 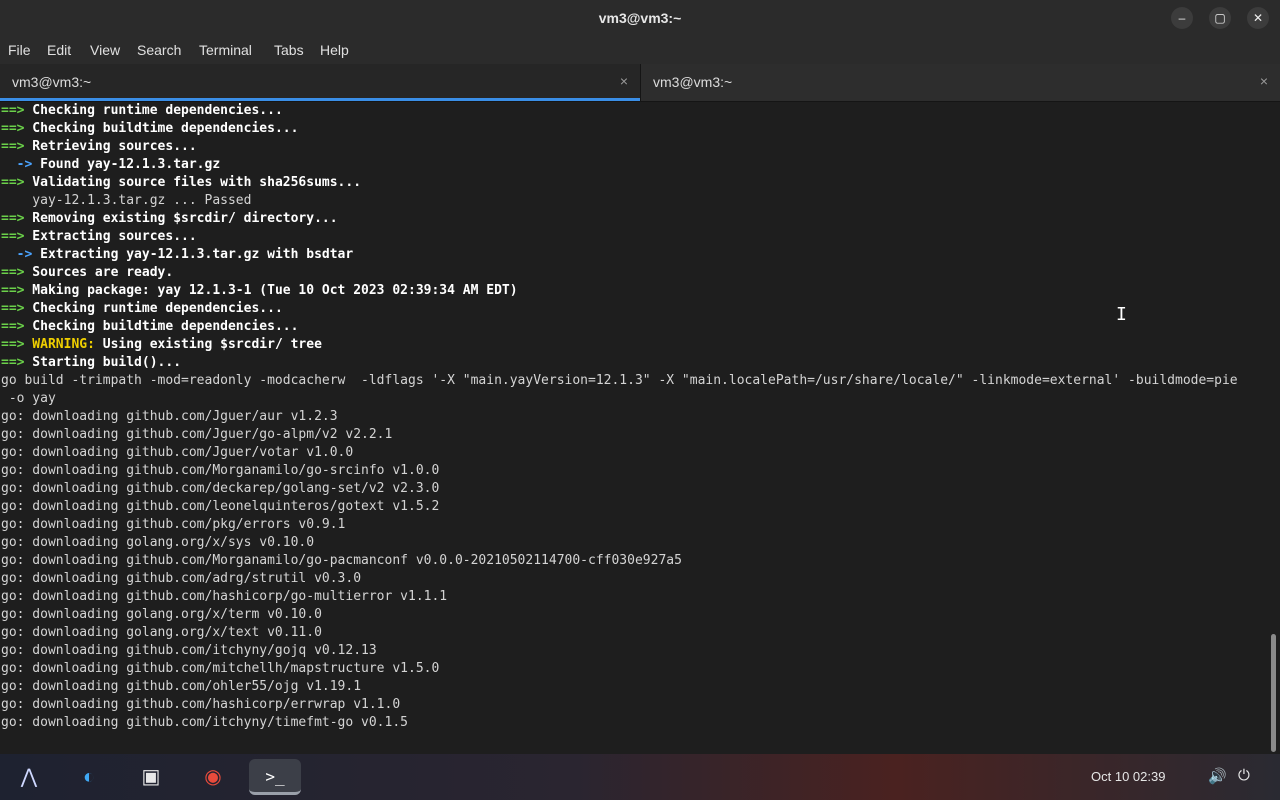 I want to click on terminal-line: ==> Sources are ready., so click(x=619, y=273).